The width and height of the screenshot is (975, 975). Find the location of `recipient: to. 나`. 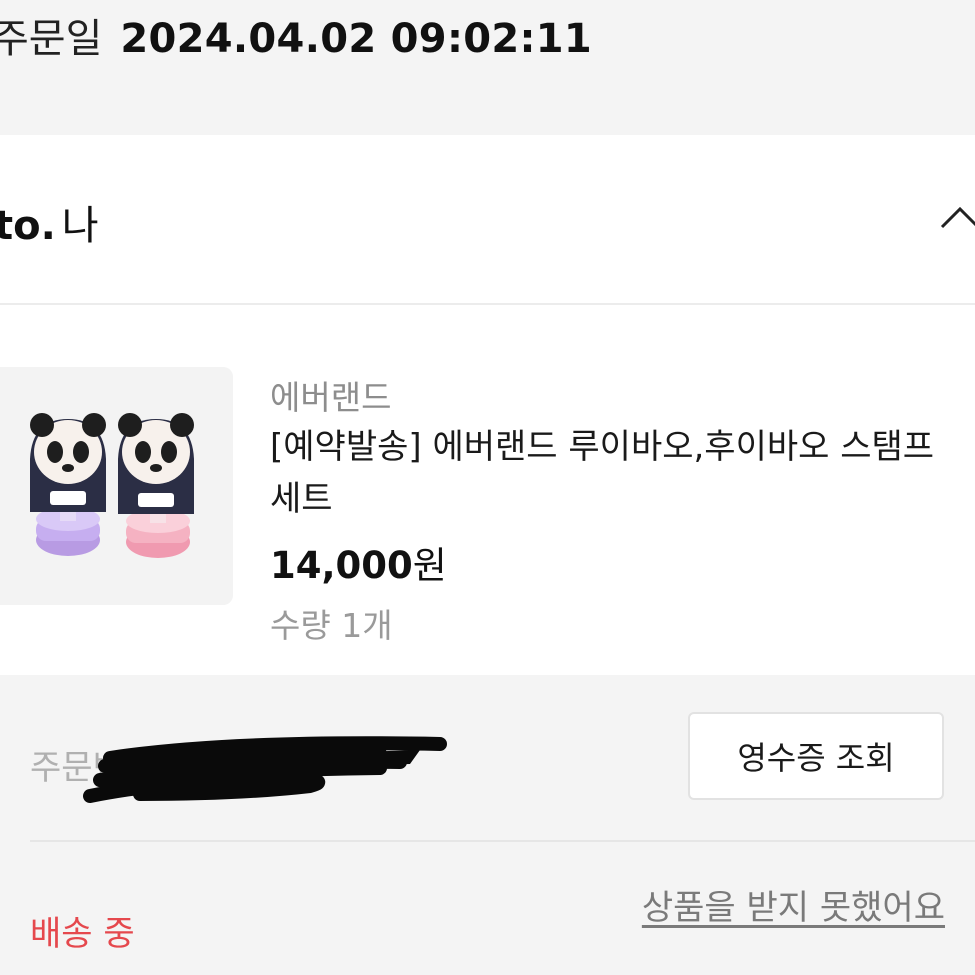

recipient: to. 나 is located at coordinates (49, 222).